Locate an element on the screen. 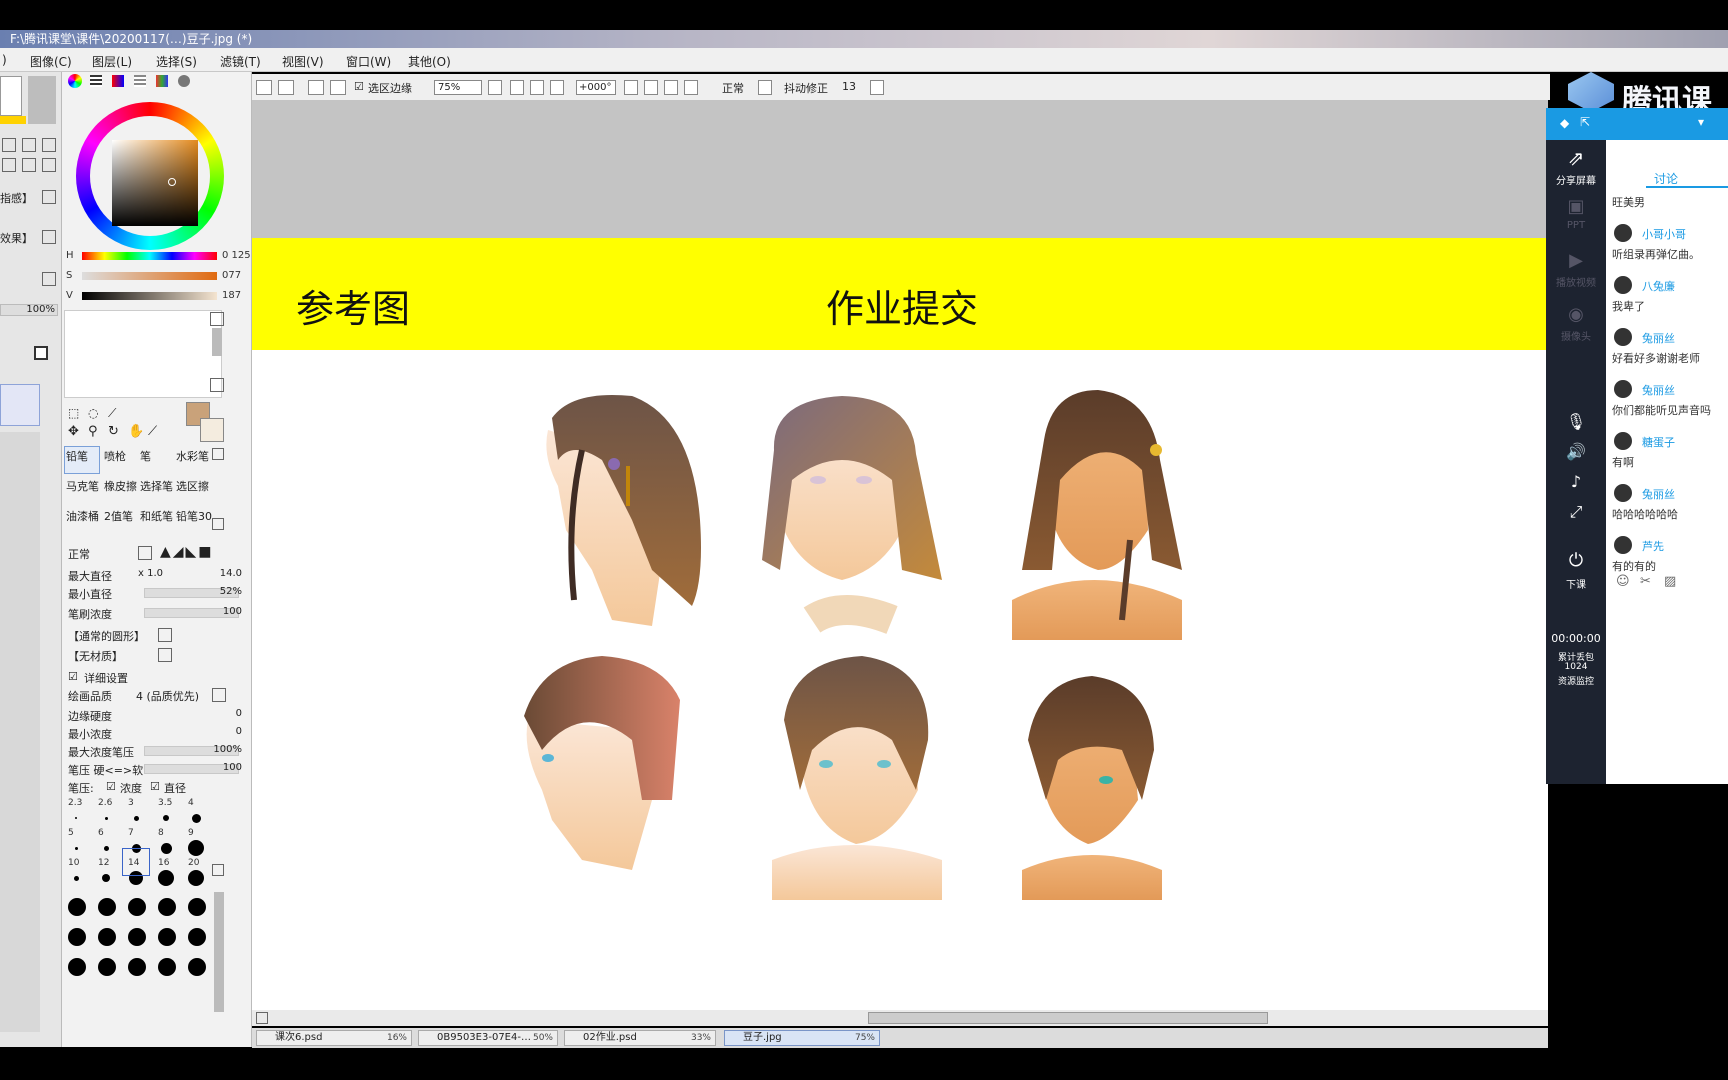 This screenshot has width=1728, height=1080. end-class-icon: ⏻ is located at coordinates (1576, 560).